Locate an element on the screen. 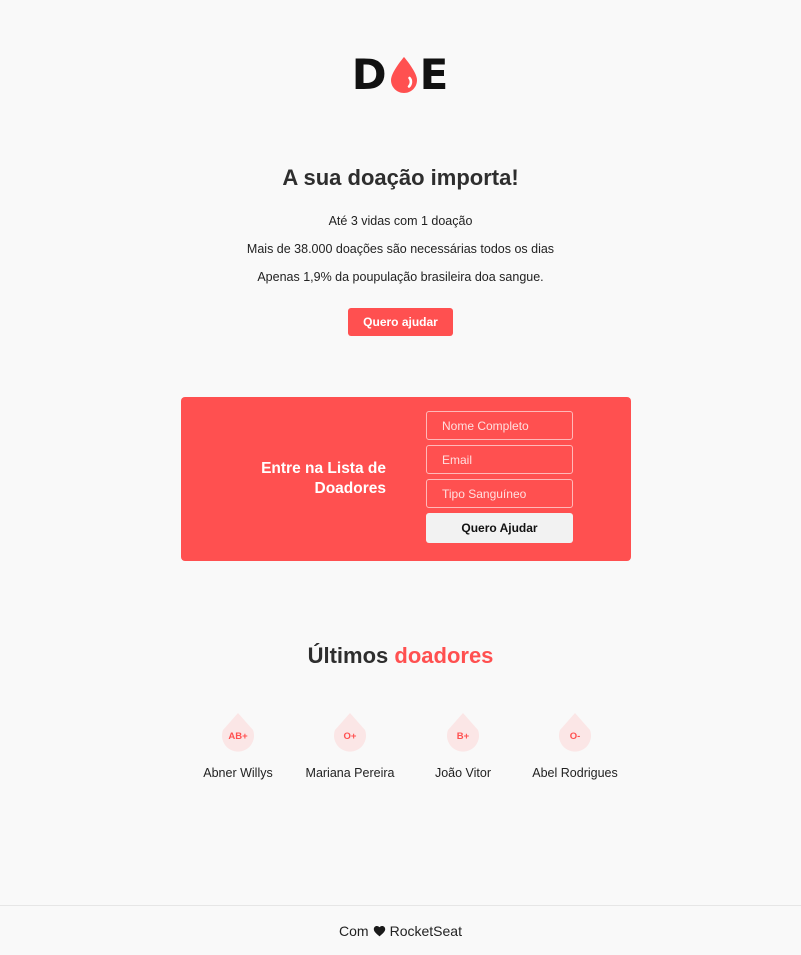  donor-card: O- Abel Rodrigues is located at coordinates (575, 746).